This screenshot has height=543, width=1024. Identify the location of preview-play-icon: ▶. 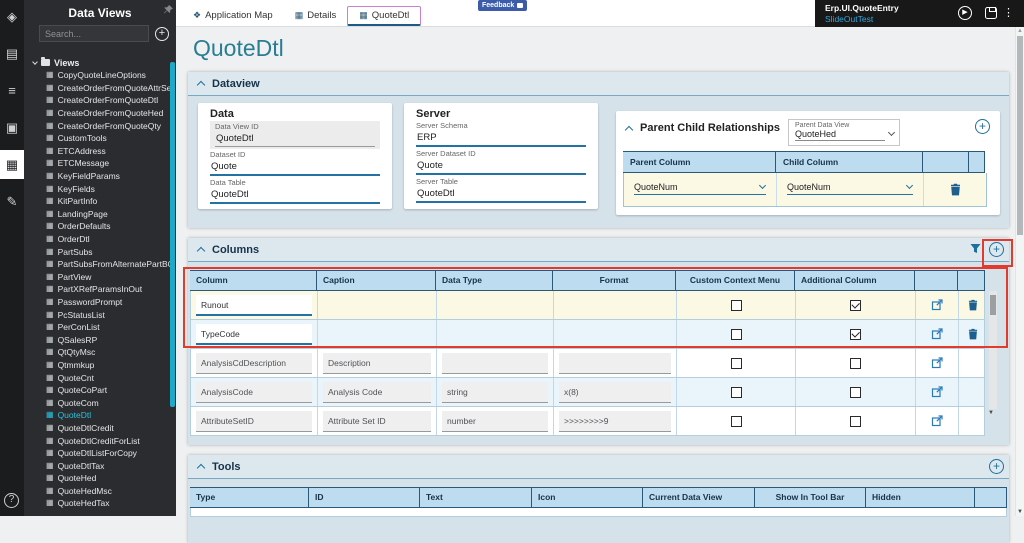
(965, 13).